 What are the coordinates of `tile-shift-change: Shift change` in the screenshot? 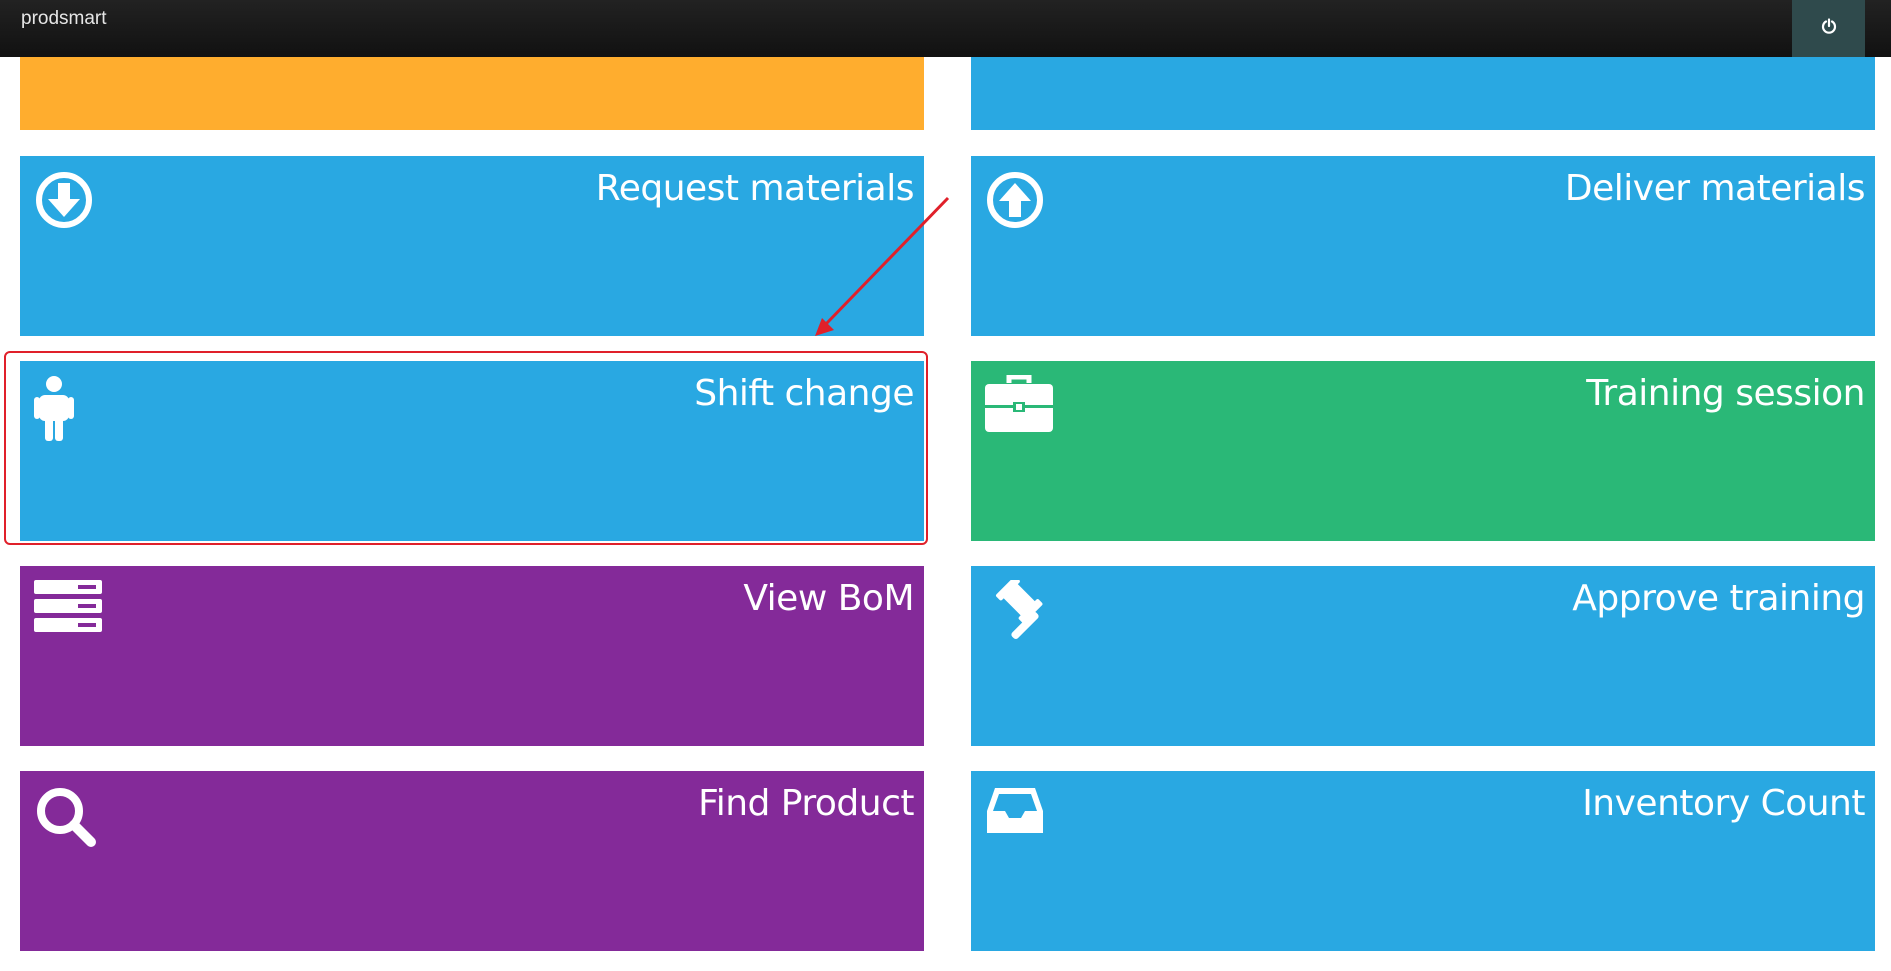 It's located at (472, 451).